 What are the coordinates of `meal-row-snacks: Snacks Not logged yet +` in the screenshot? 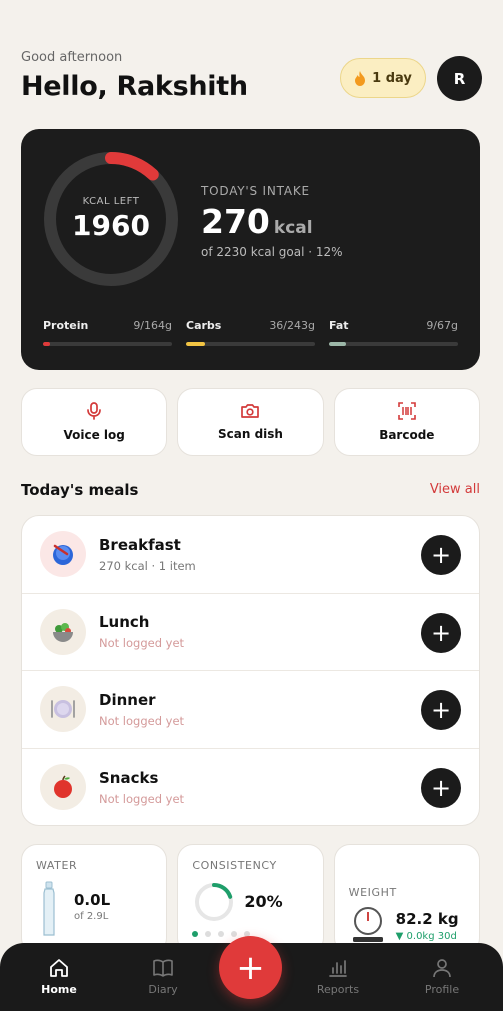 It's located at (250, 787).